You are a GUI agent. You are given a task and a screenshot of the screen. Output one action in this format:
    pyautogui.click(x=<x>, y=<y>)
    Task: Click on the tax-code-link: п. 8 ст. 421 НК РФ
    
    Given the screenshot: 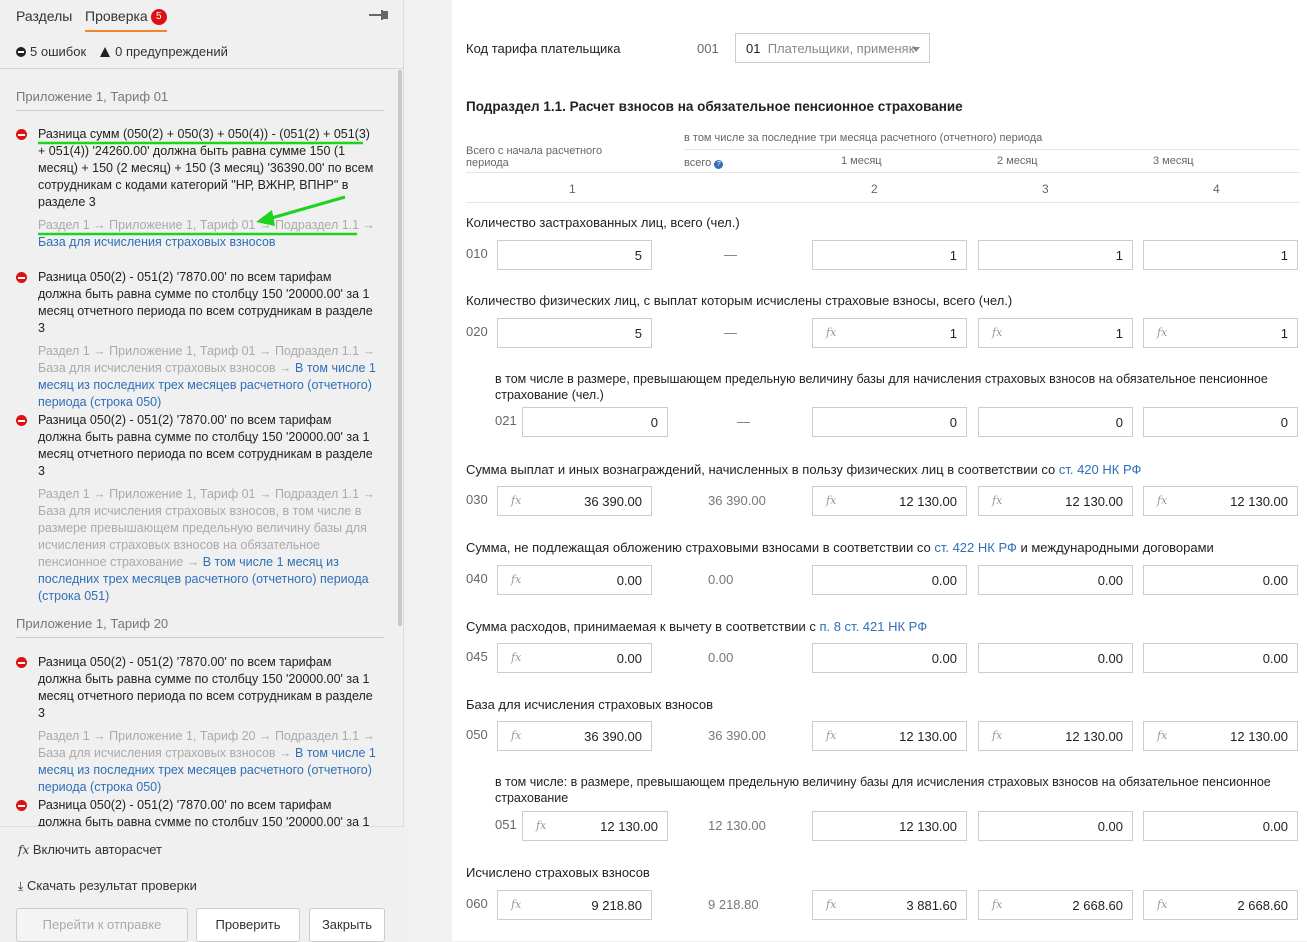 What is the action you would take?
    pyautogui.click(x=873, y=626)
    